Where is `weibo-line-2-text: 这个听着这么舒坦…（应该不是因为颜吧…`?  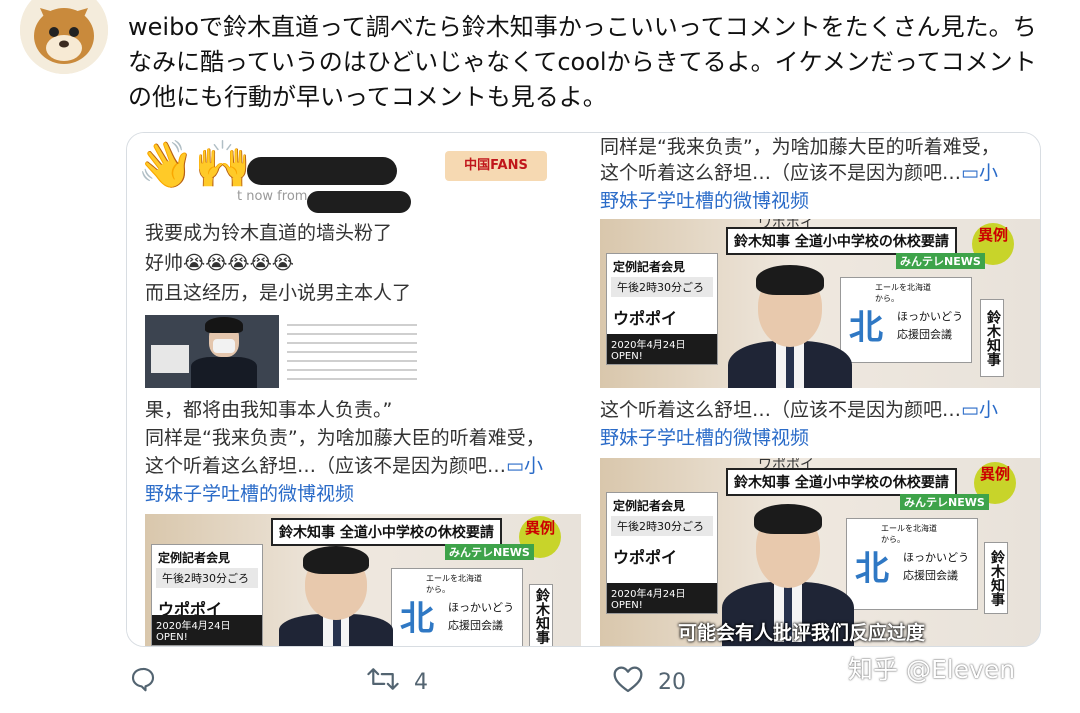 weibo-line-2-text: 这个听着这么舒坦…（应该不是因为颜吧… is located at coordinates (781, 173).